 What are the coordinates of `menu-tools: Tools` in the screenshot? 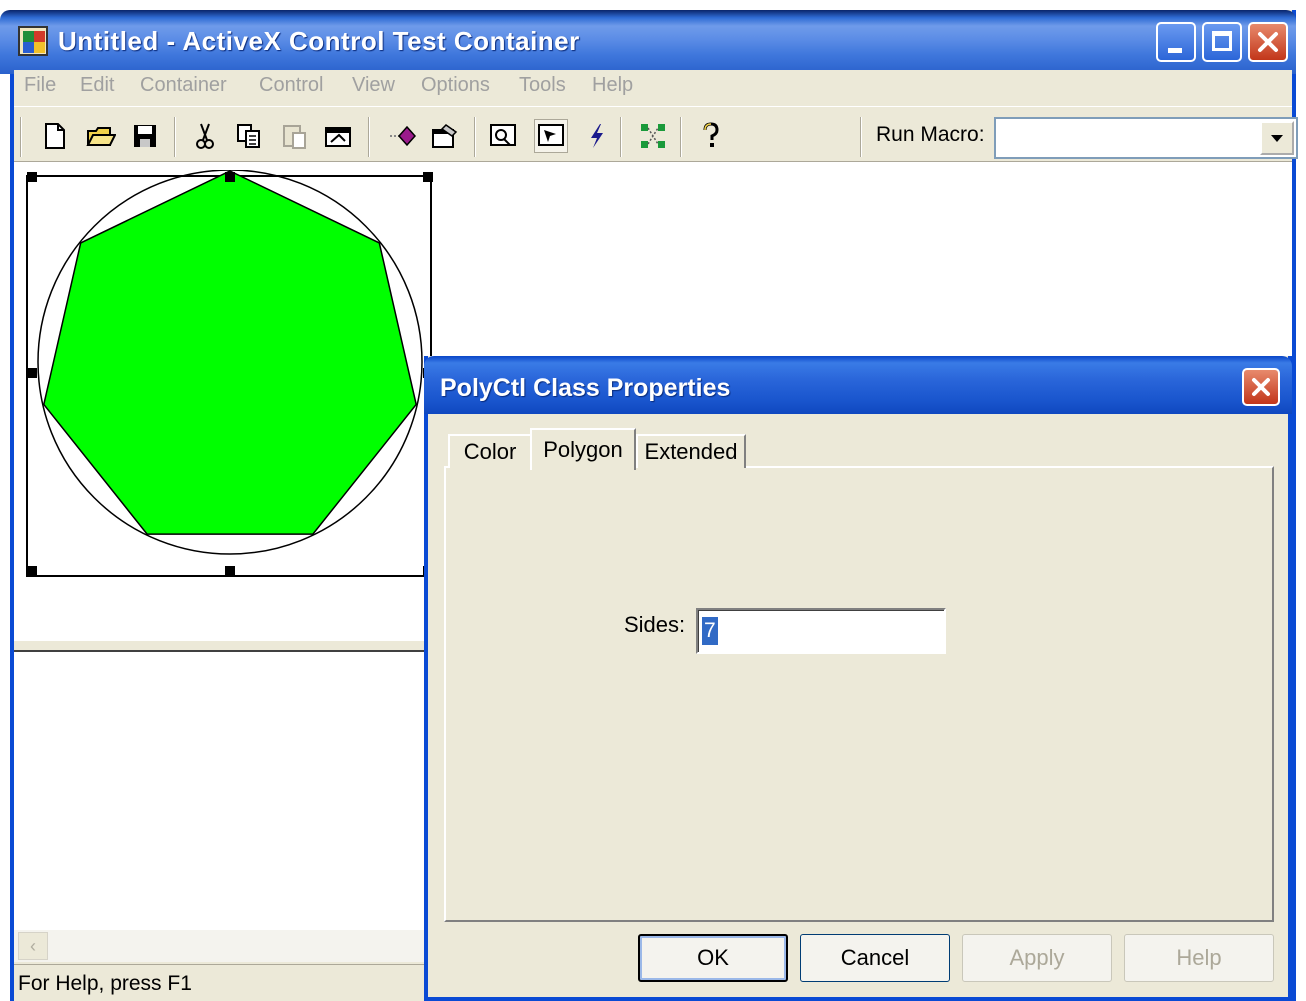 It's located at (542, 85).